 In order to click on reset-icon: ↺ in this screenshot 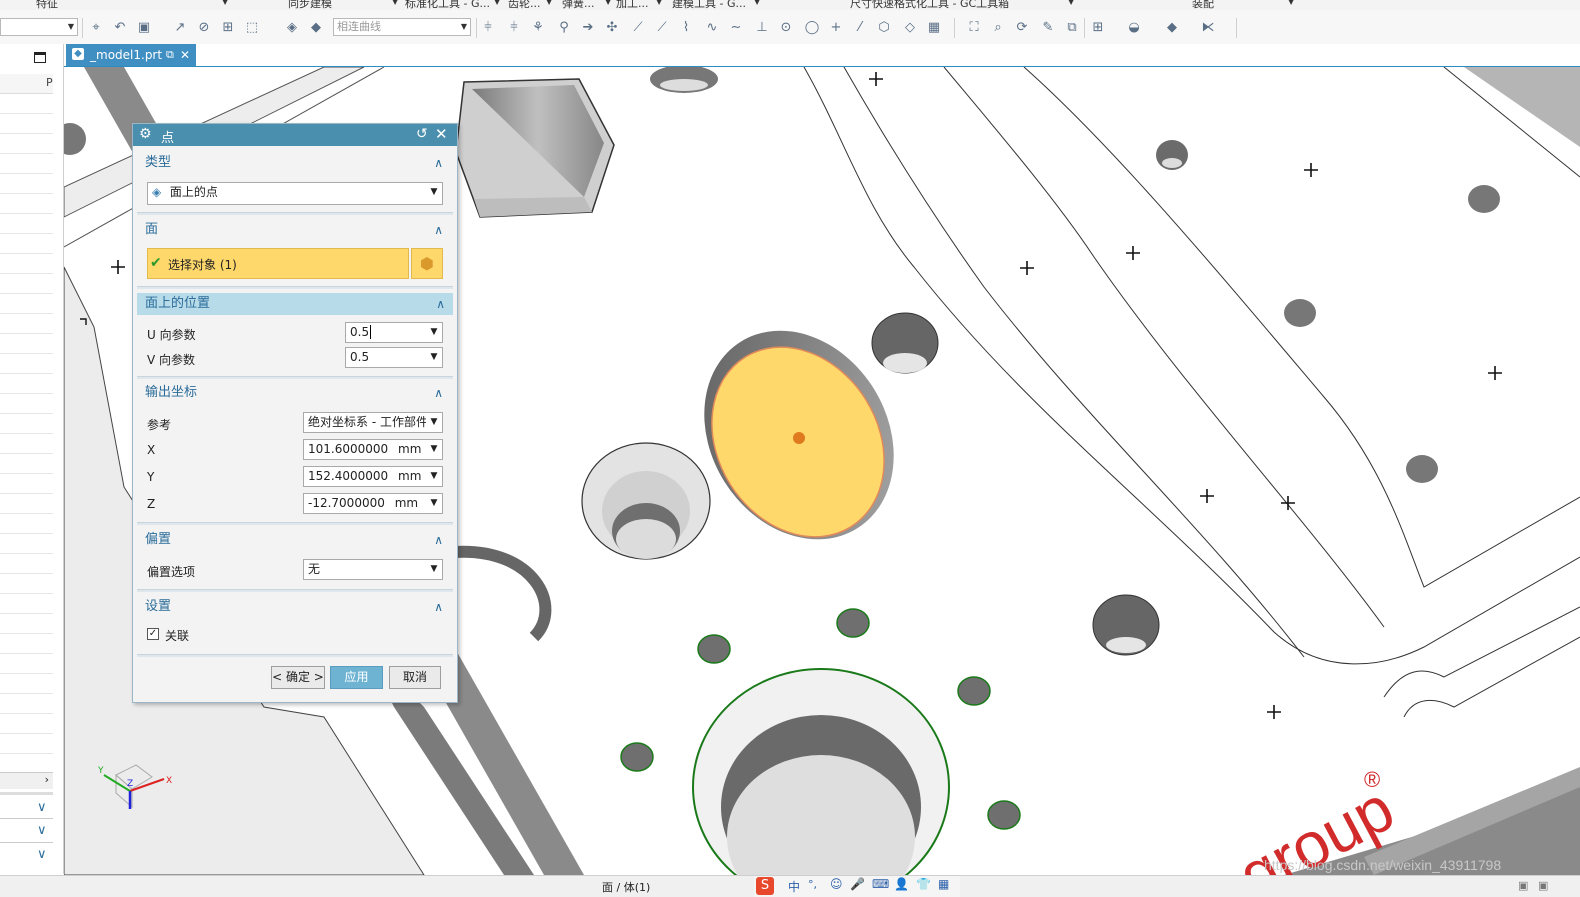, I will do `click(422, 134)`.